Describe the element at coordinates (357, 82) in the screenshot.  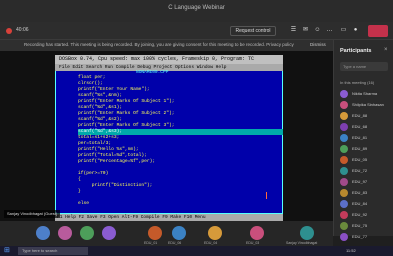
I see `section-label: In this meeting (16)` at that location.